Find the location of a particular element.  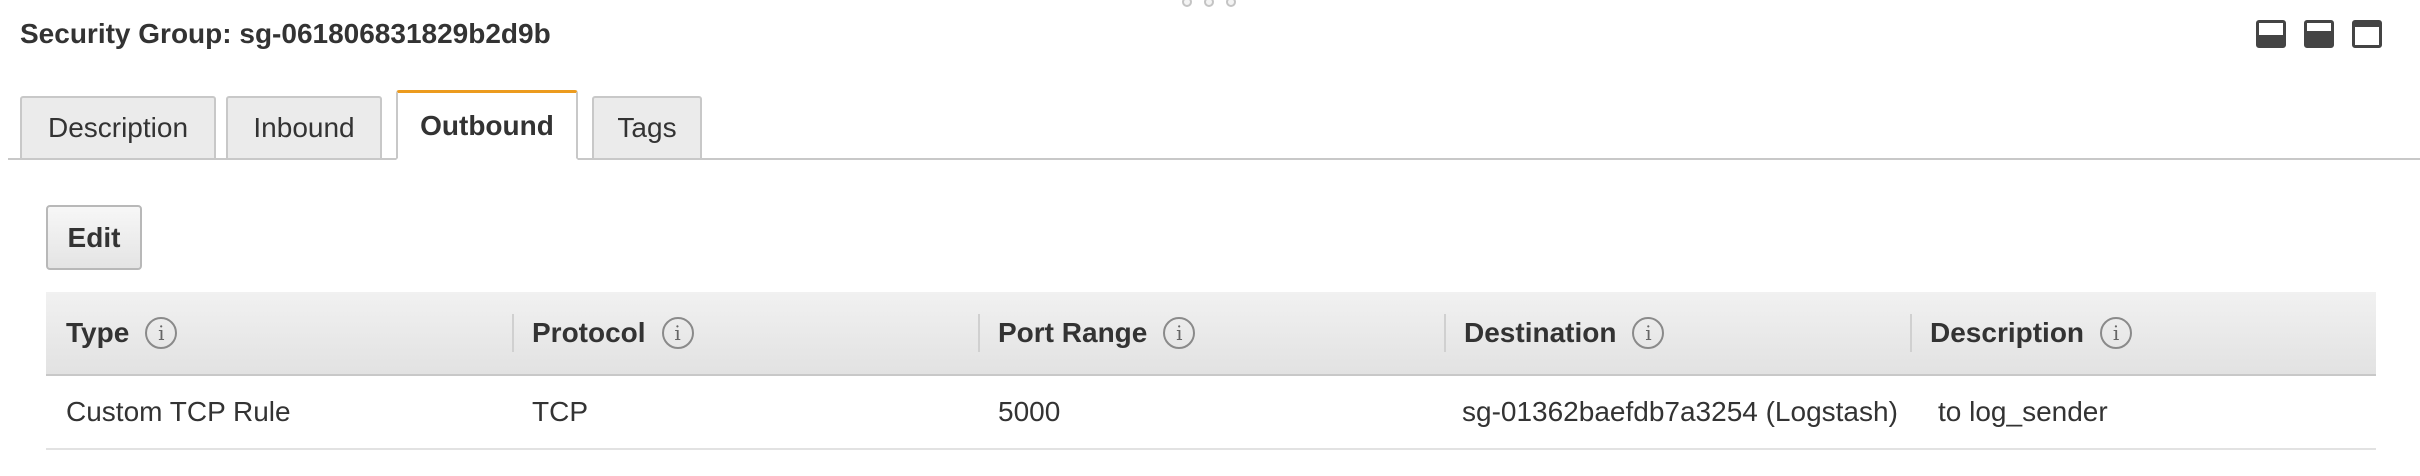

column-header-destination: Destination i is located at coordinates (1677, 333).